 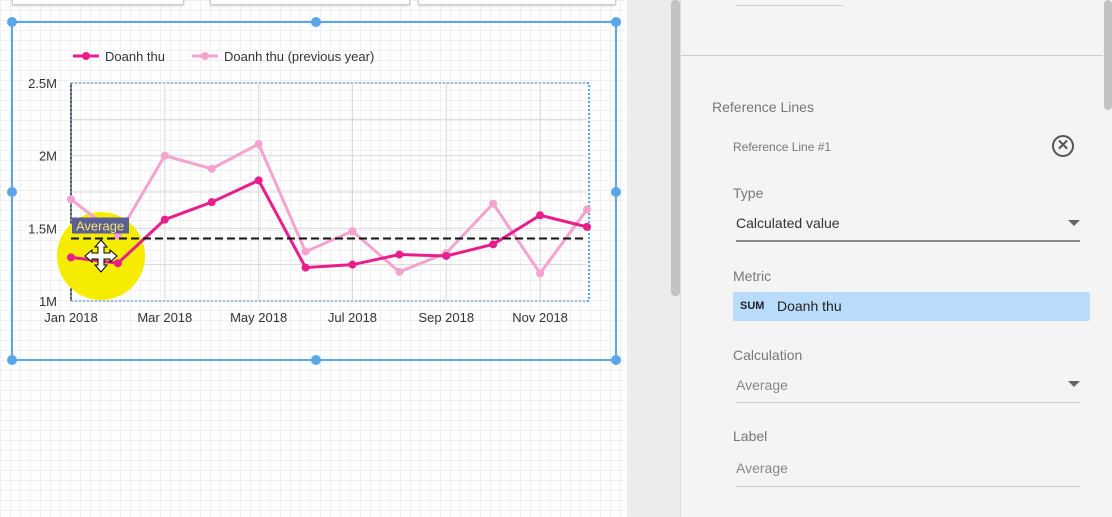 What do you see at coordinates (48, 156) in the screenshot?
I see `y-tick-label: 2M` at bounding box center [48, 156].